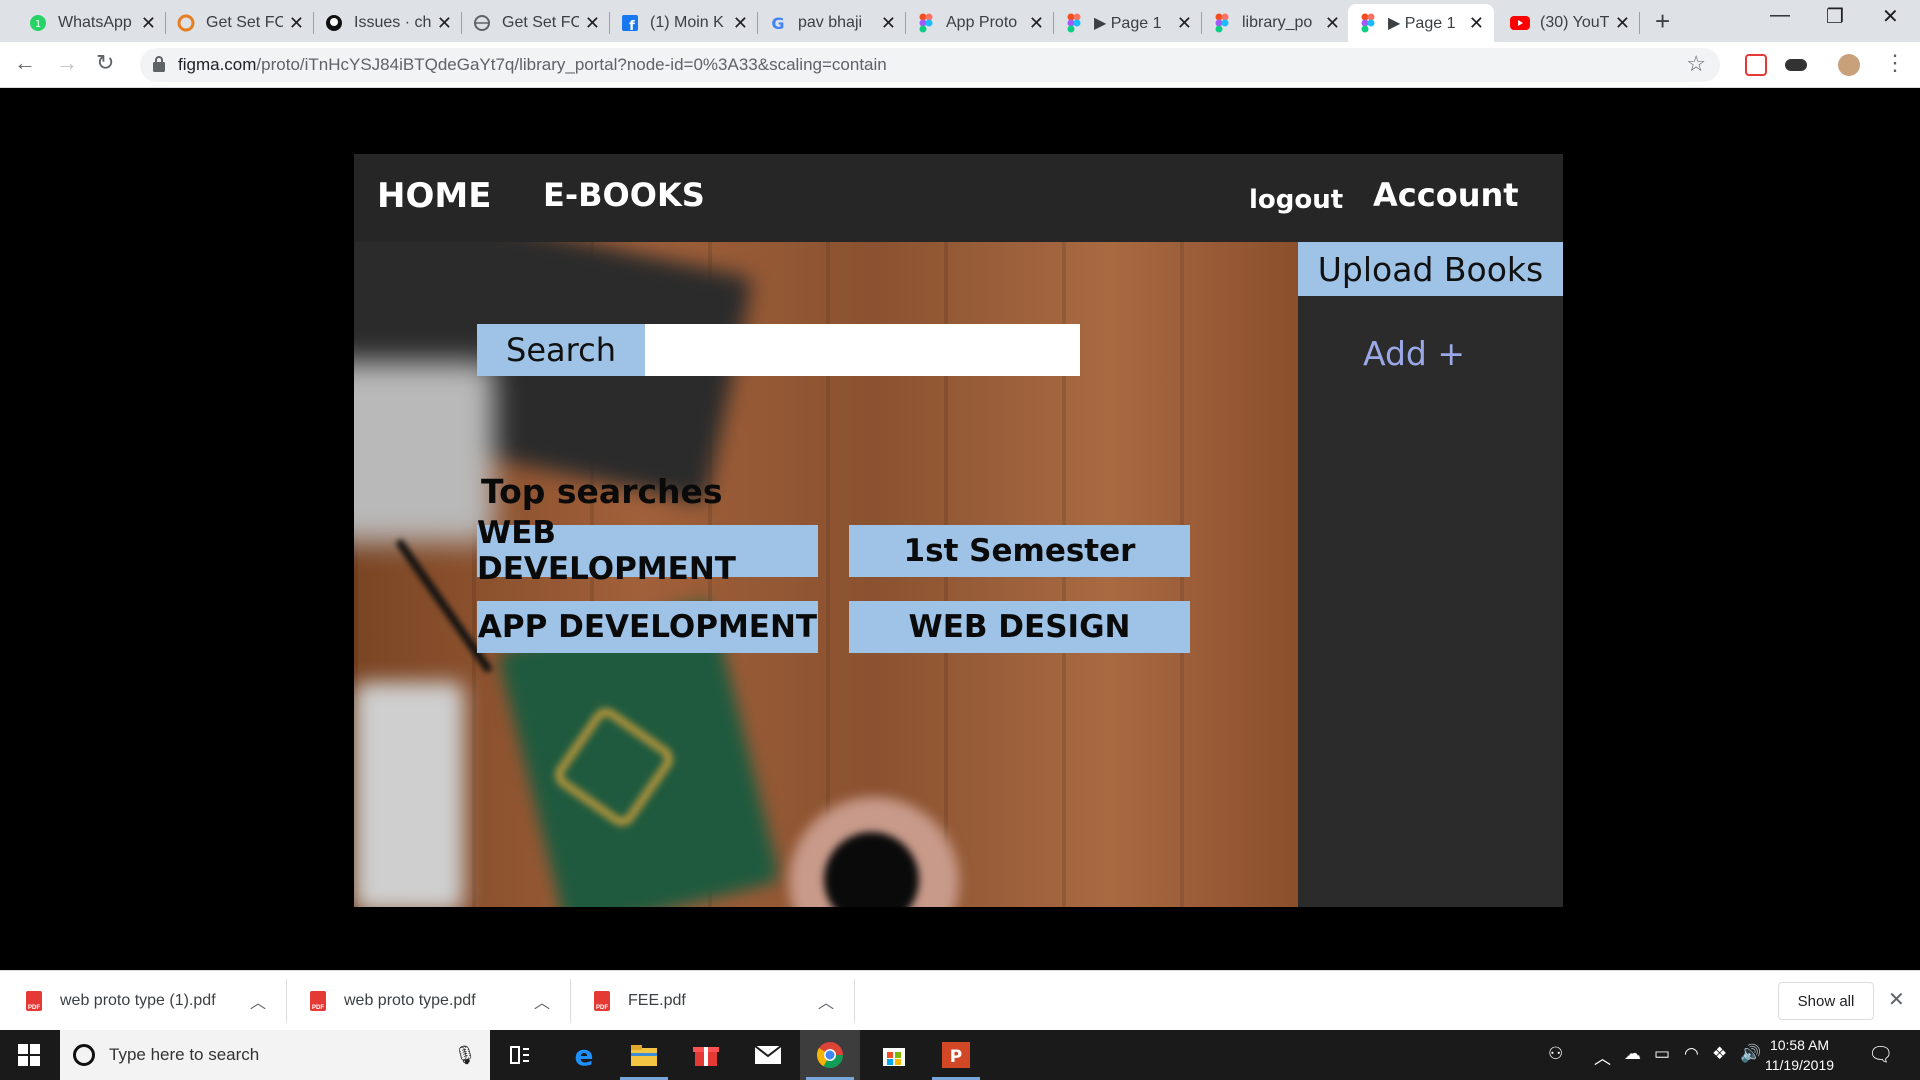 This screenshot has width=1920, height=1080. What do you see at coordinates (706, 1055) in the screenshot?
I see `gift-app-icon` at bounding box center [706, 1055].